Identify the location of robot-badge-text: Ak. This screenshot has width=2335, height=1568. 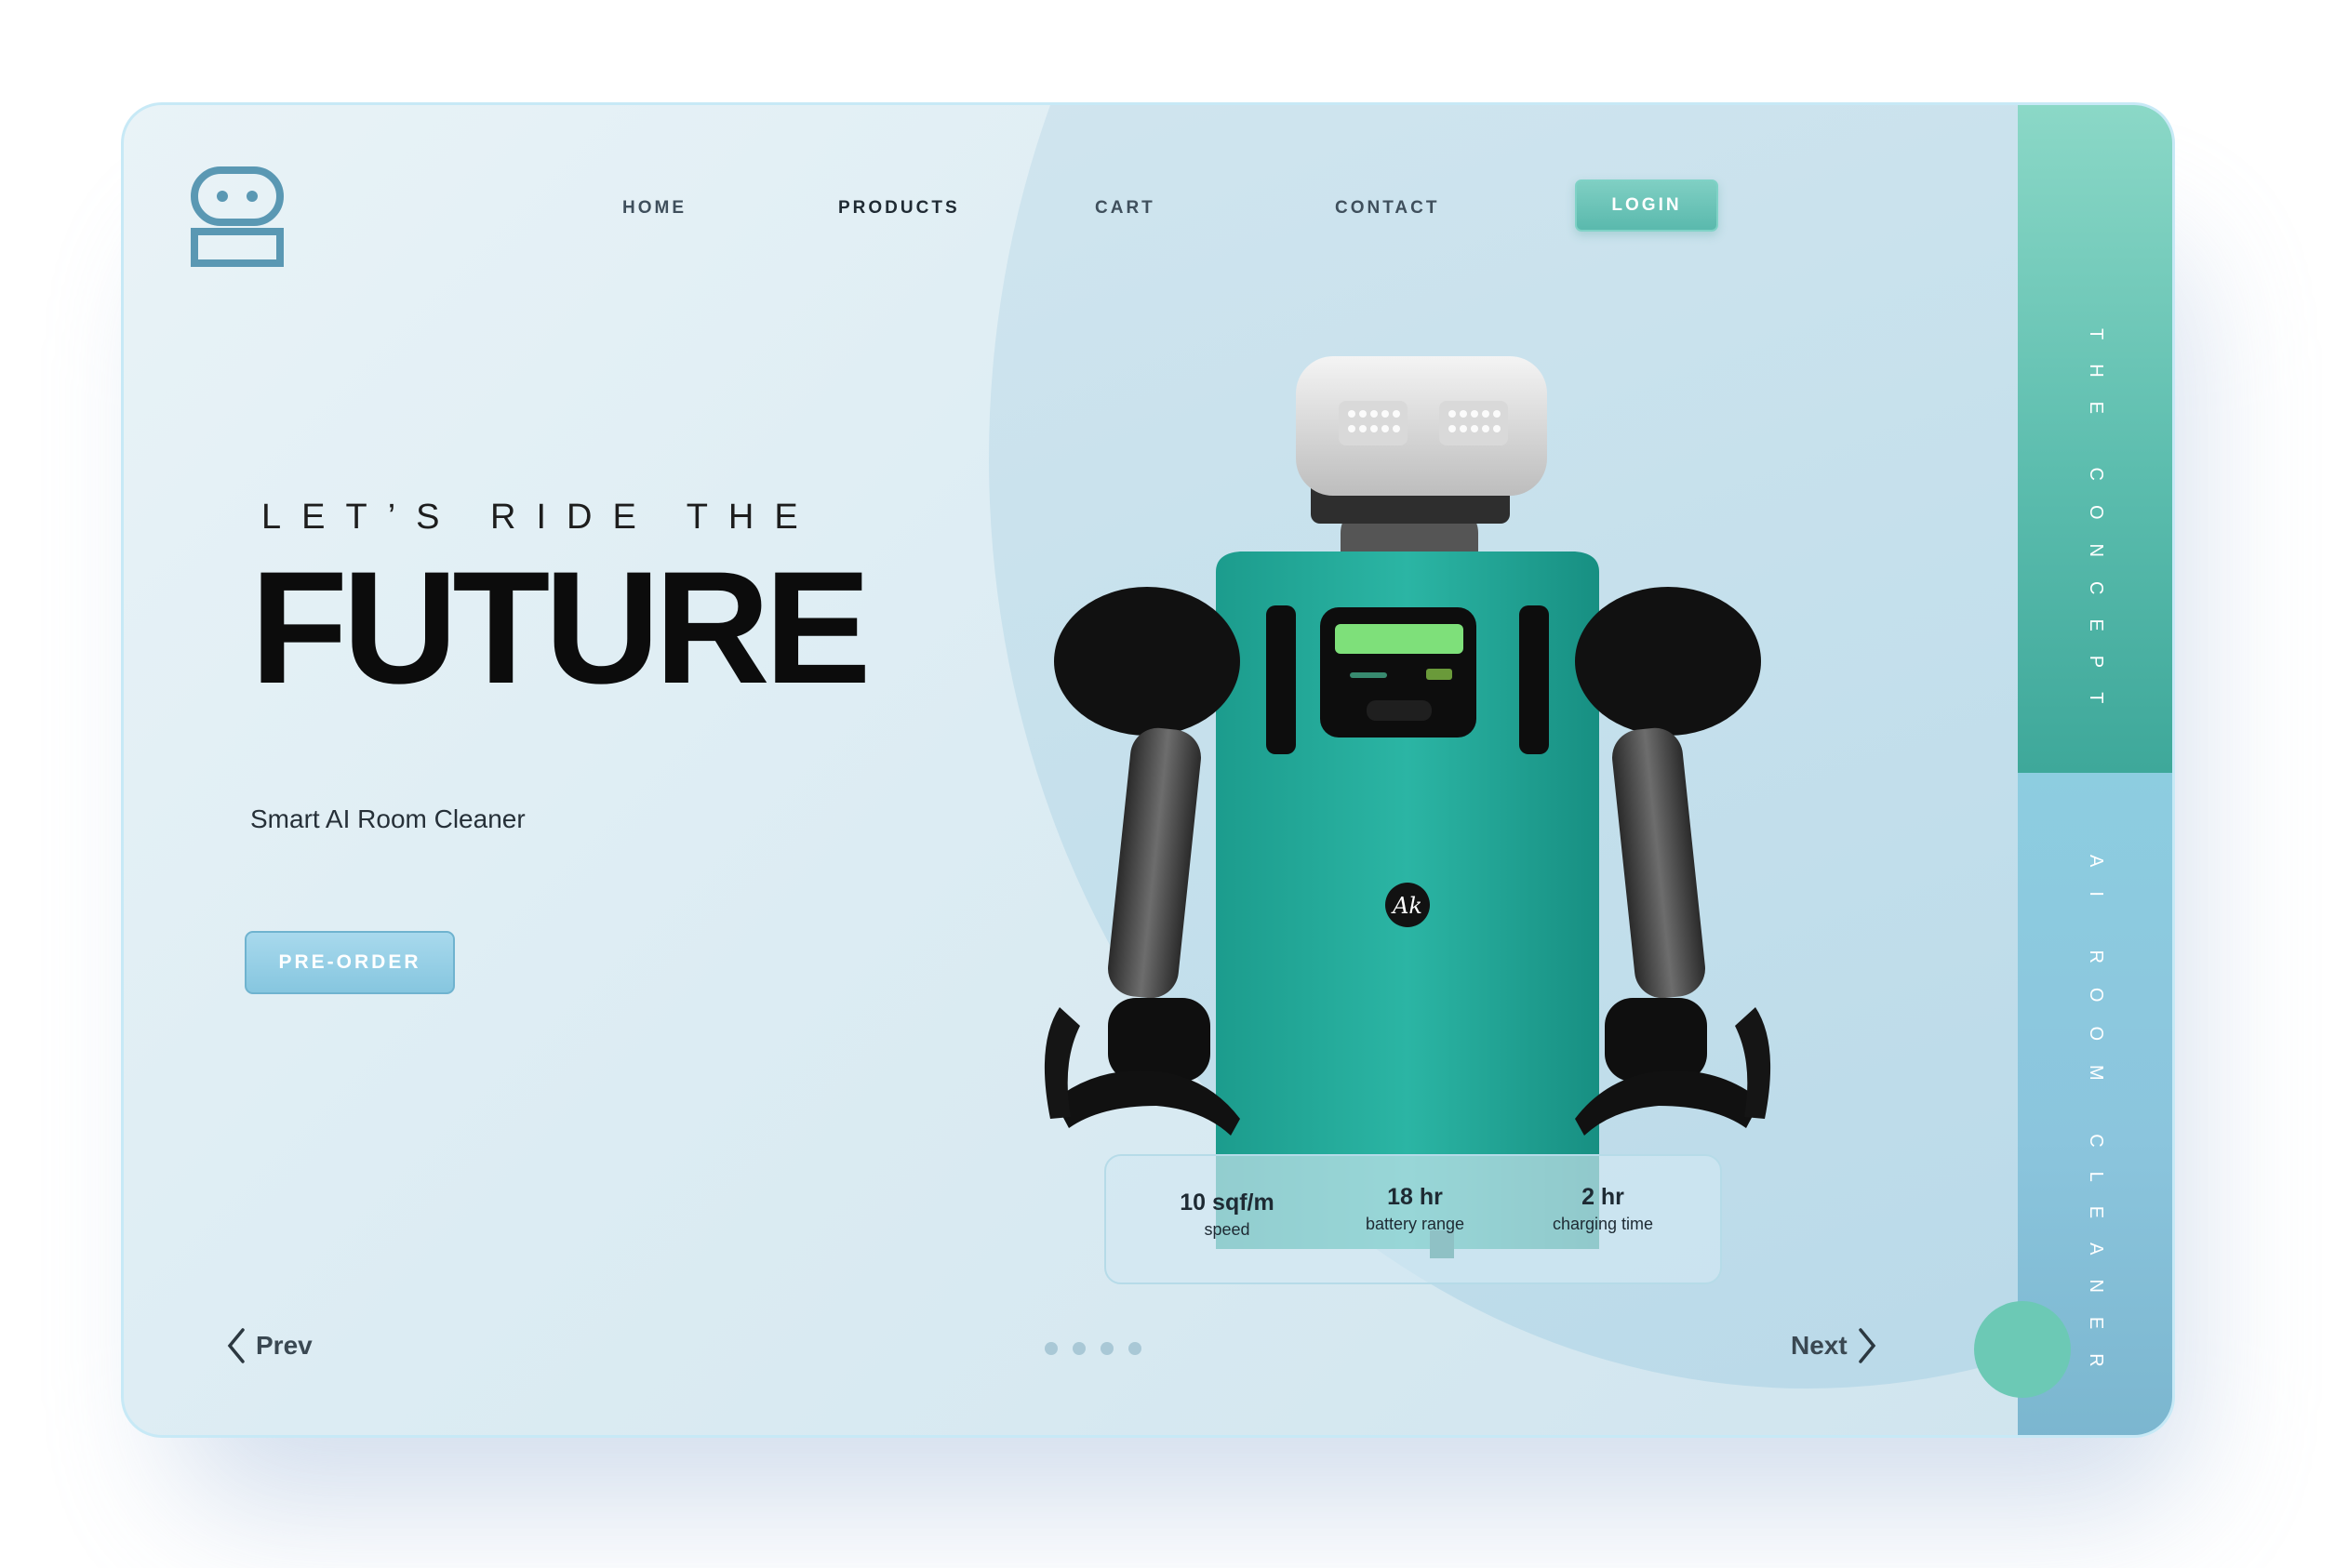
(1406, 906).